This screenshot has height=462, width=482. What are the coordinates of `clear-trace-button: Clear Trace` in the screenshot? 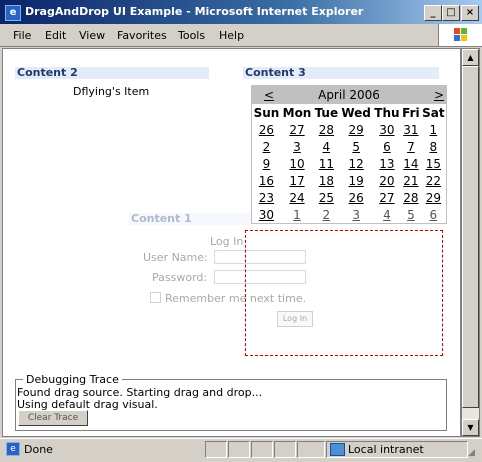 It's located at (53, 418).